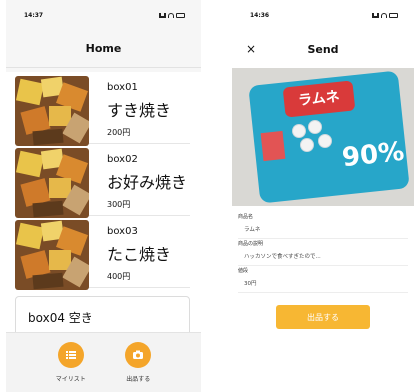 This screenshot has width=414, height=392. What do you see at coordinates (251, 49) in the screenshot?
I see `close-icon: ×` at bounding box center [251, 49].